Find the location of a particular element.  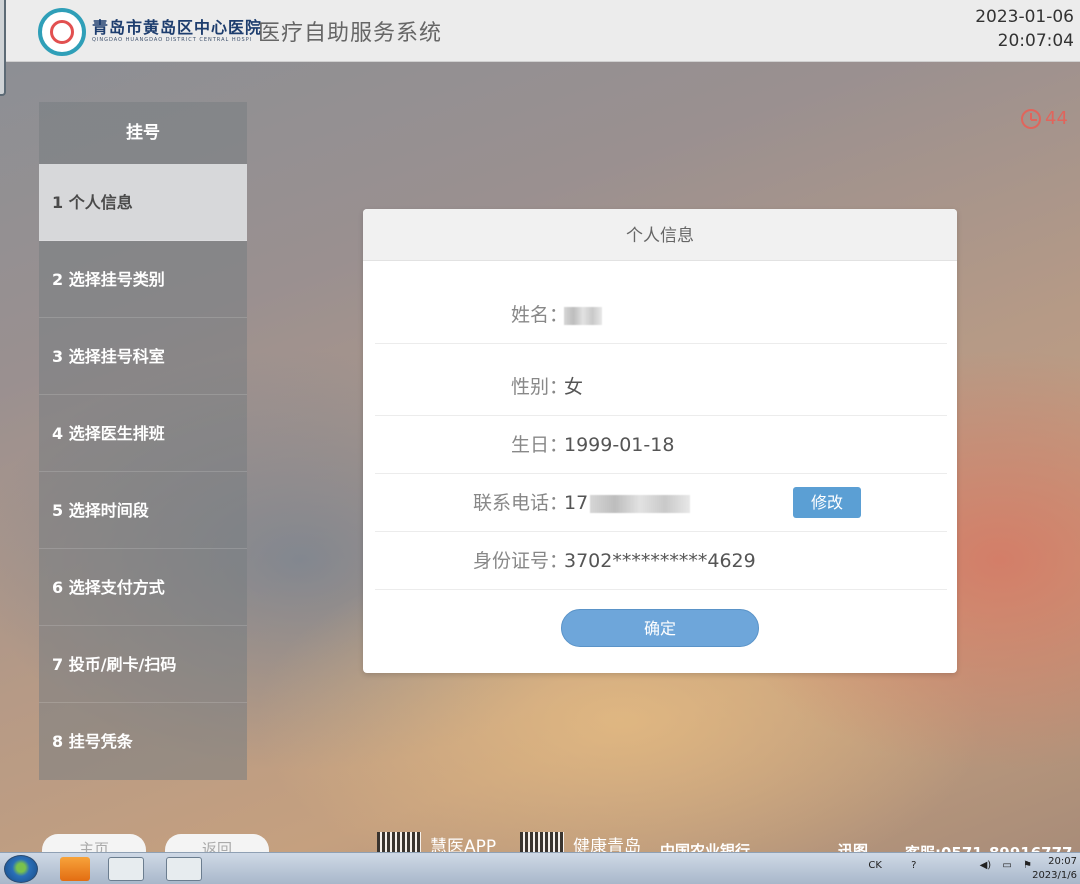

window-edge is located at coordinates (3, 48).